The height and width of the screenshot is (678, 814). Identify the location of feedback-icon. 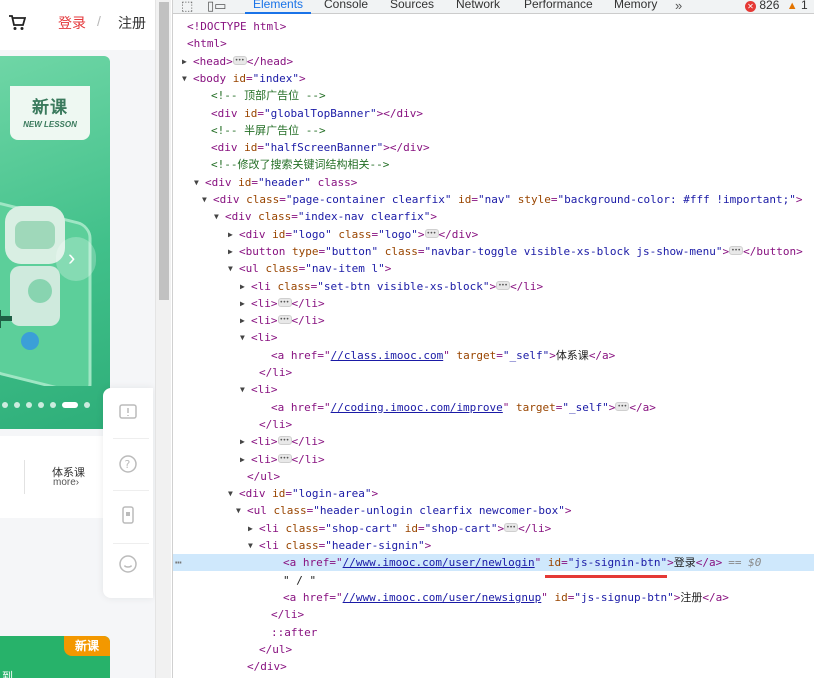
(128, 413).